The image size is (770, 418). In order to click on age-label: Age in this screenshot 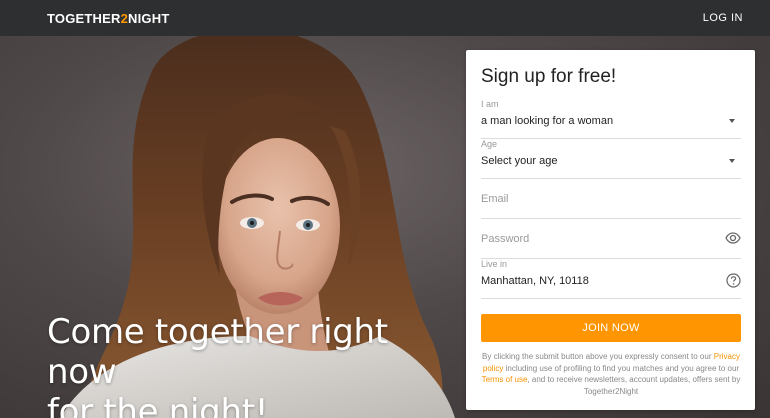, I will do `click(489, 144)`.